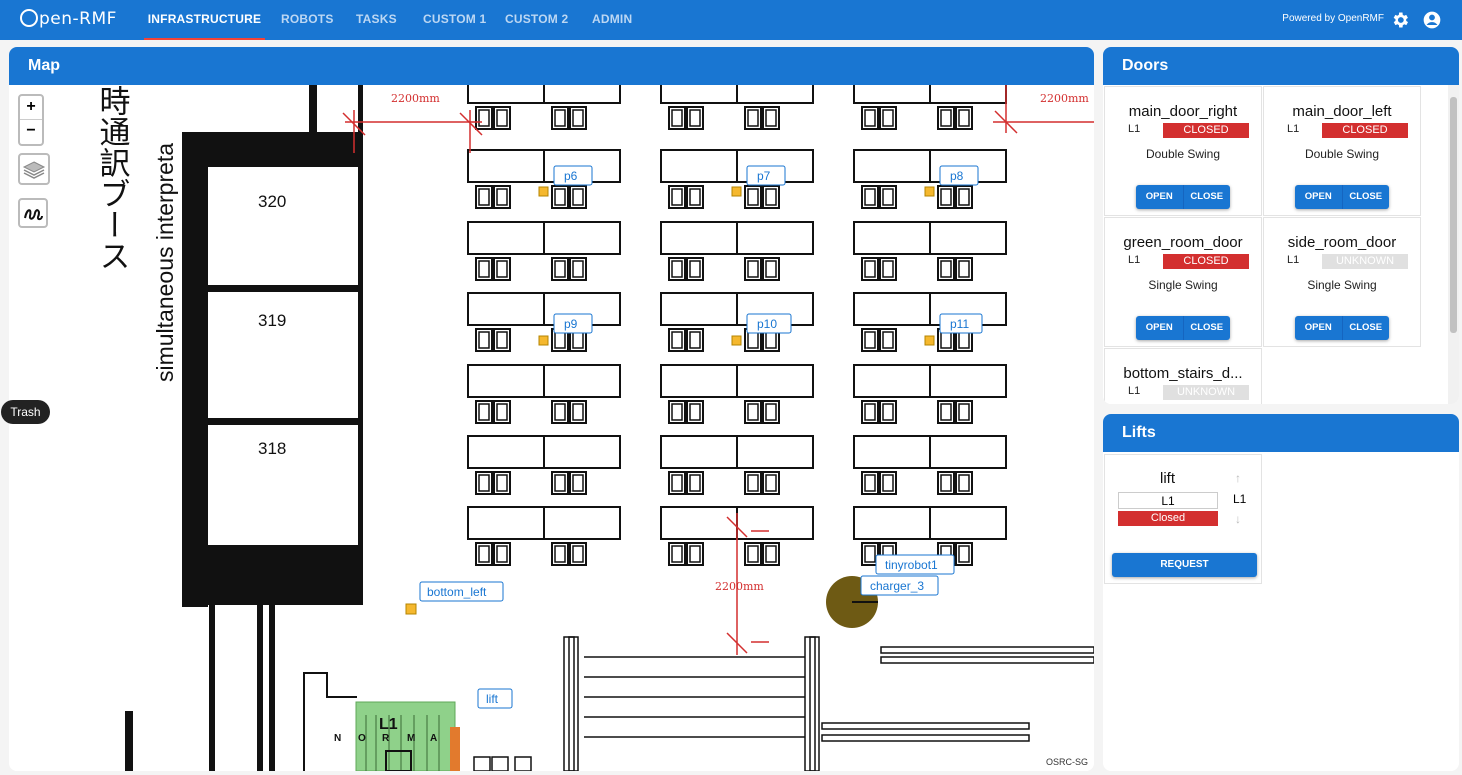 The image size is (1462, 775). What do you see at coordinates (929, 191) in the screenshot?
I see `waypoint-p8-marker` at bounding box center [929, 191].